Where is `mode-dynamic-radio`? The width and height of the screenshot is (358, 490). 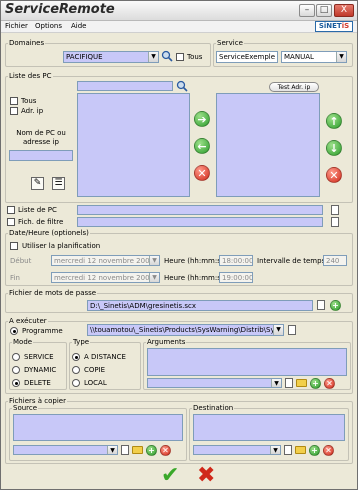
mode-dynamic-radio is located at coordinates (16, 370).